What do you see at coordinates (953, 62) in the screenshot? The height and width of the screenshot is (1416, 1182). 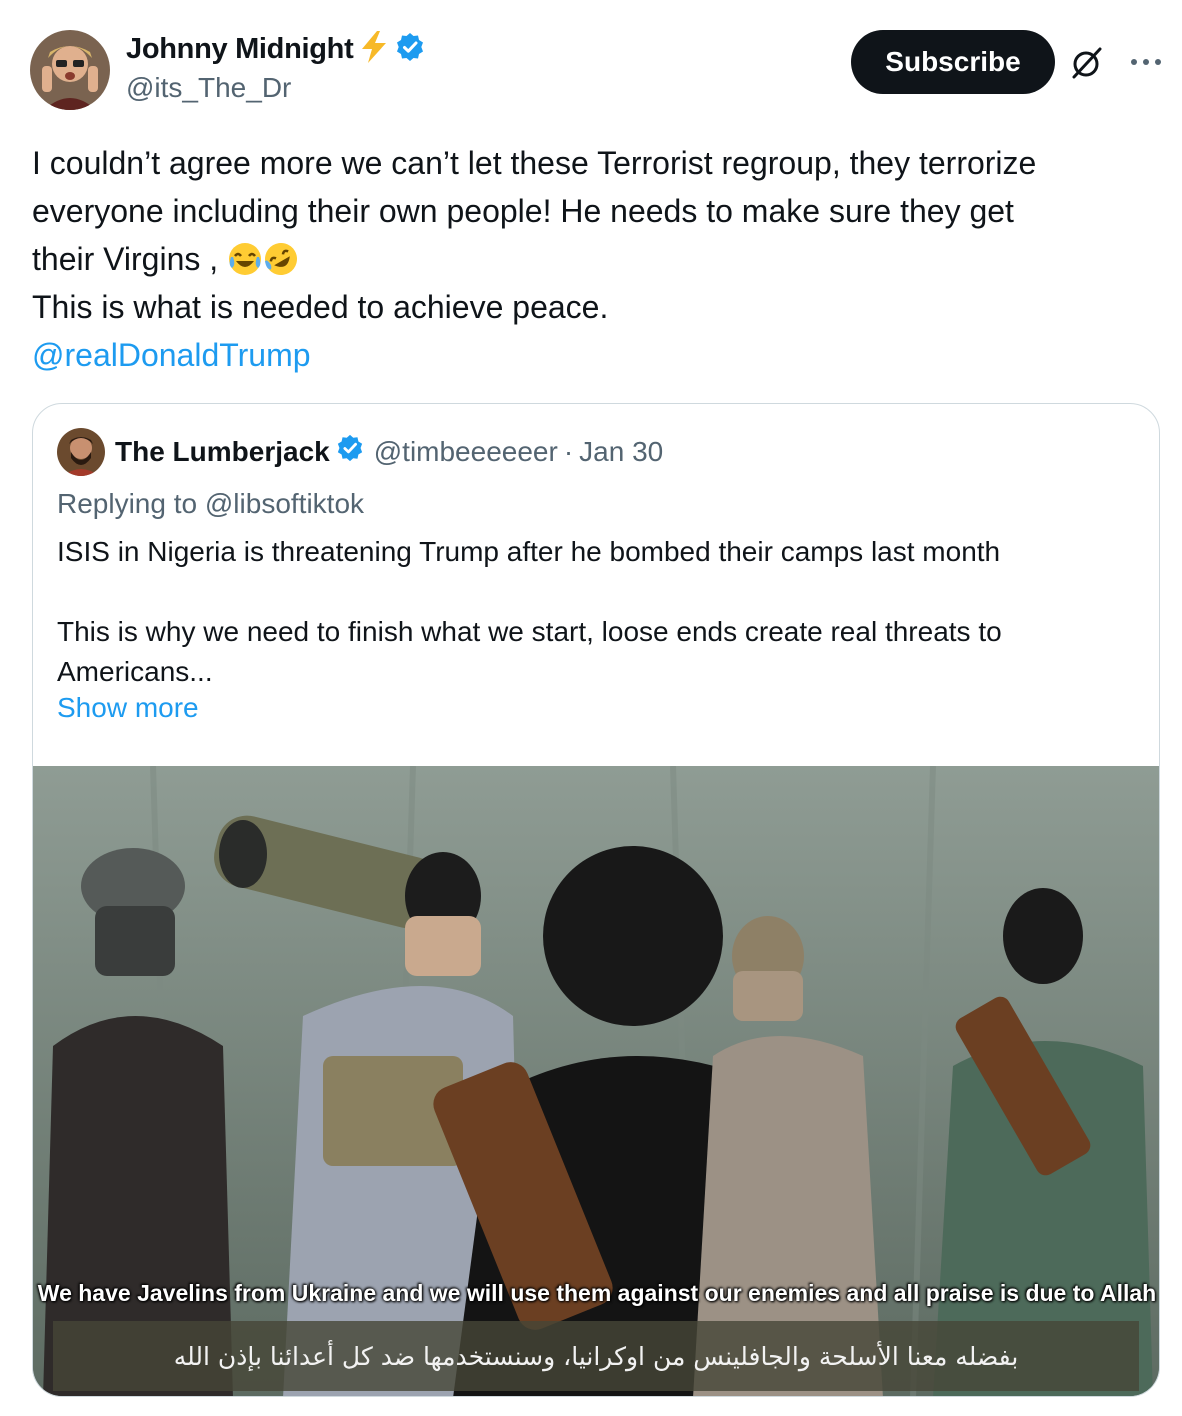 I see `subscribe-button: Subscribe` at bounding box center [953, 62].